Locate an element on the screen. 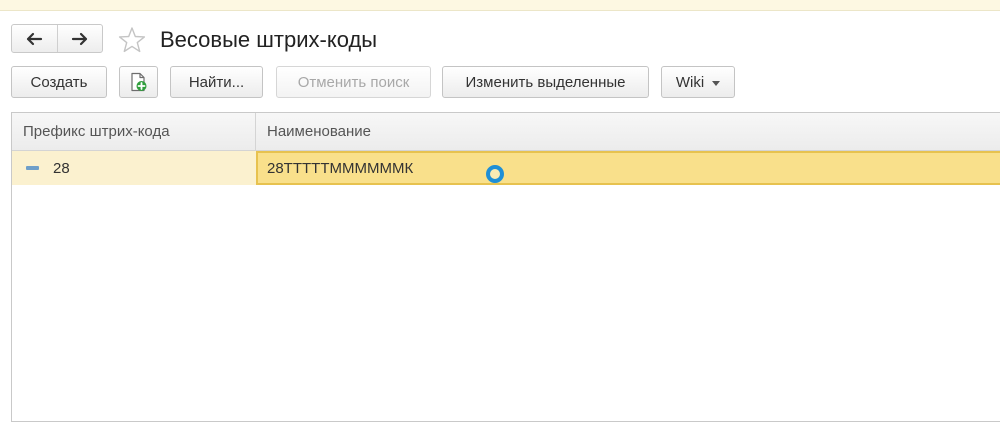 Image resolution: width=1000 pixels, height=422 pixels. arrow-left-icon is located at coordinates (35, 38).